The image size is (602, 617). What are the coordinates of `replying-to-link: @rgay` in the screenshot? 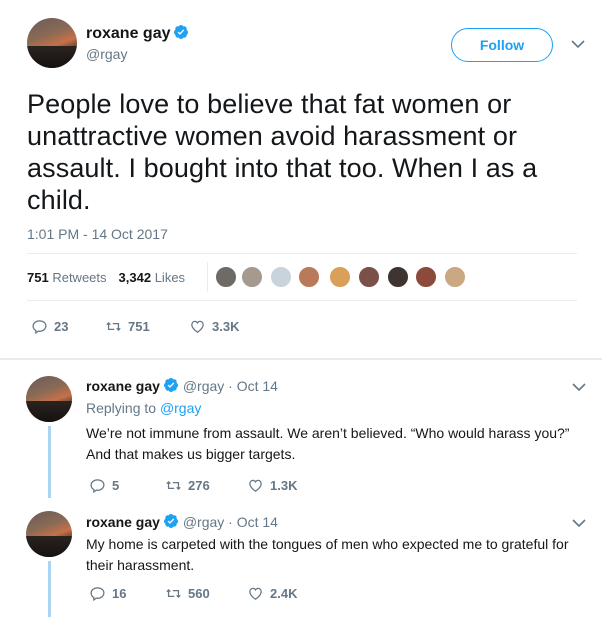 It's located at (180, 408).